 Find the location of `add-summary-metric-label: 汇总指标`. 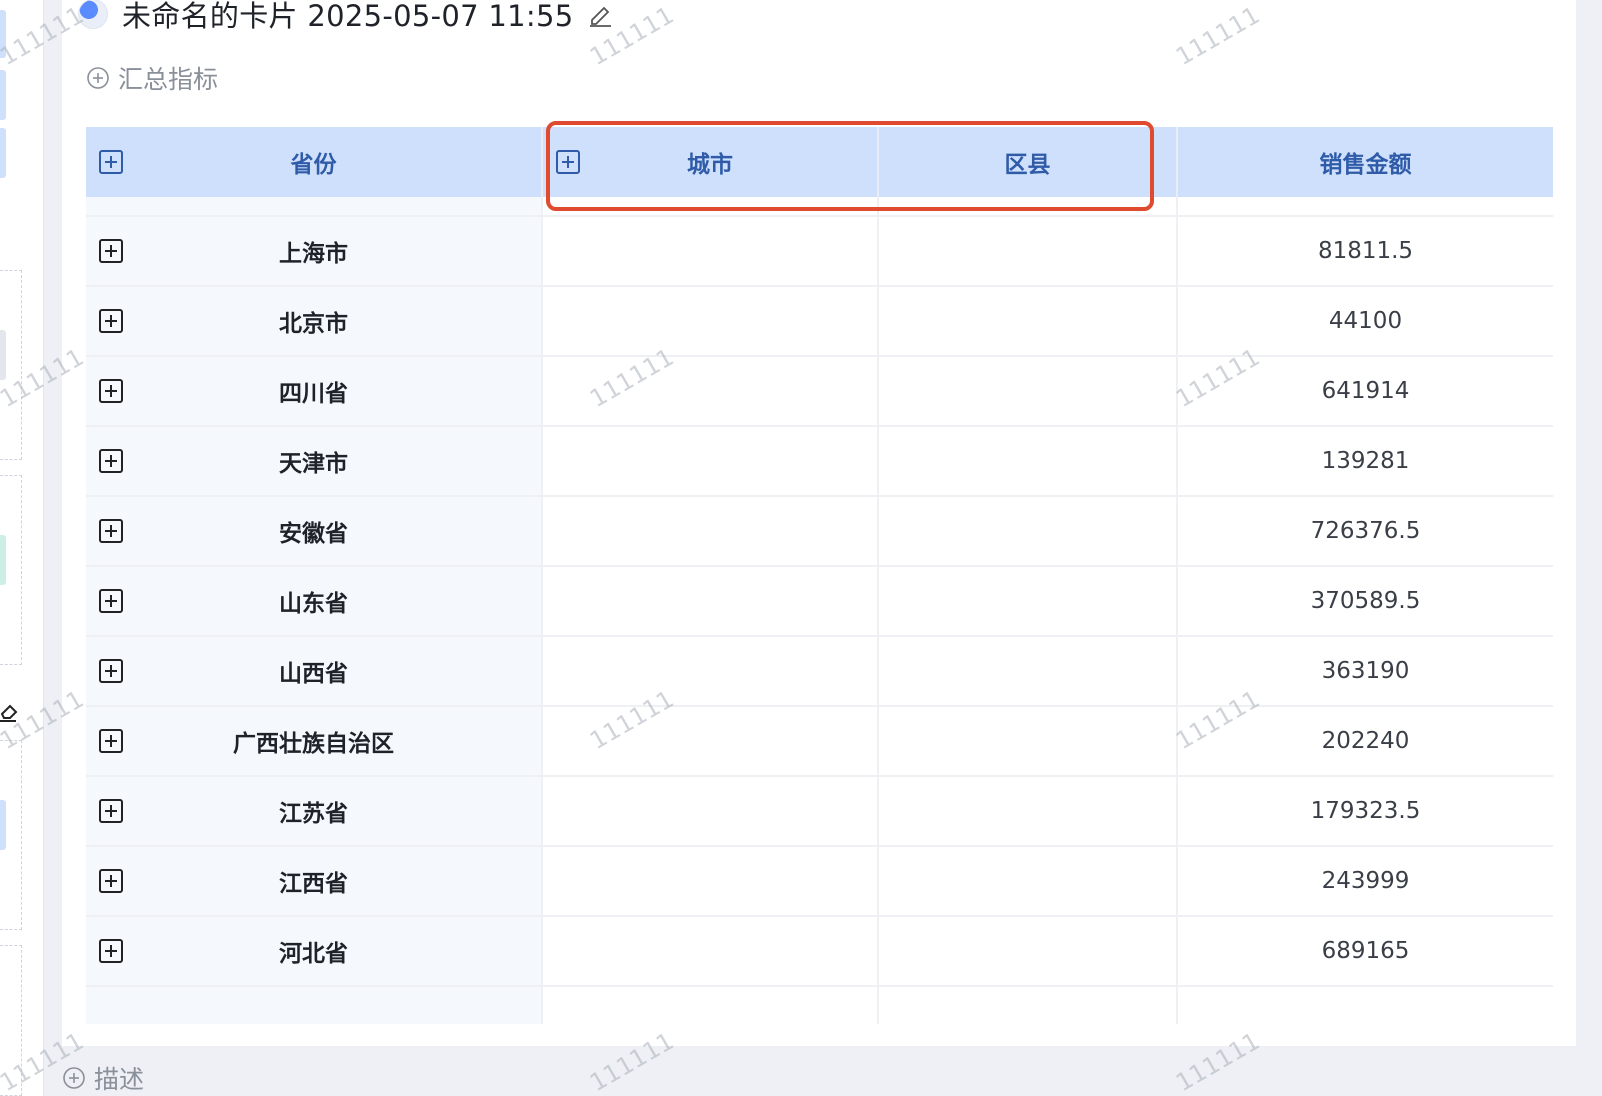

add-summary-metric-label: 汇总指标 is located at coordinates (168, 79).